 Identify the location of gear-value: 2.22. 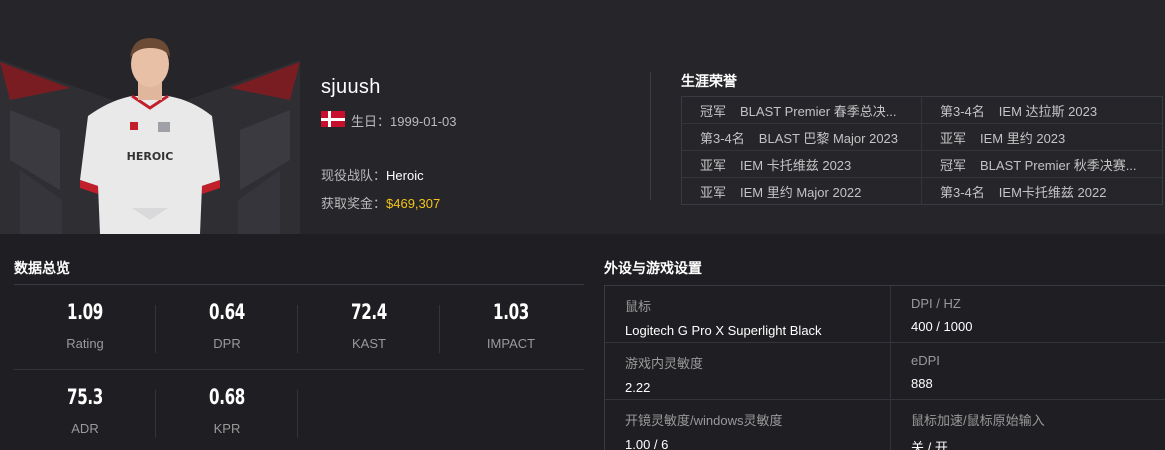
(638, 387).